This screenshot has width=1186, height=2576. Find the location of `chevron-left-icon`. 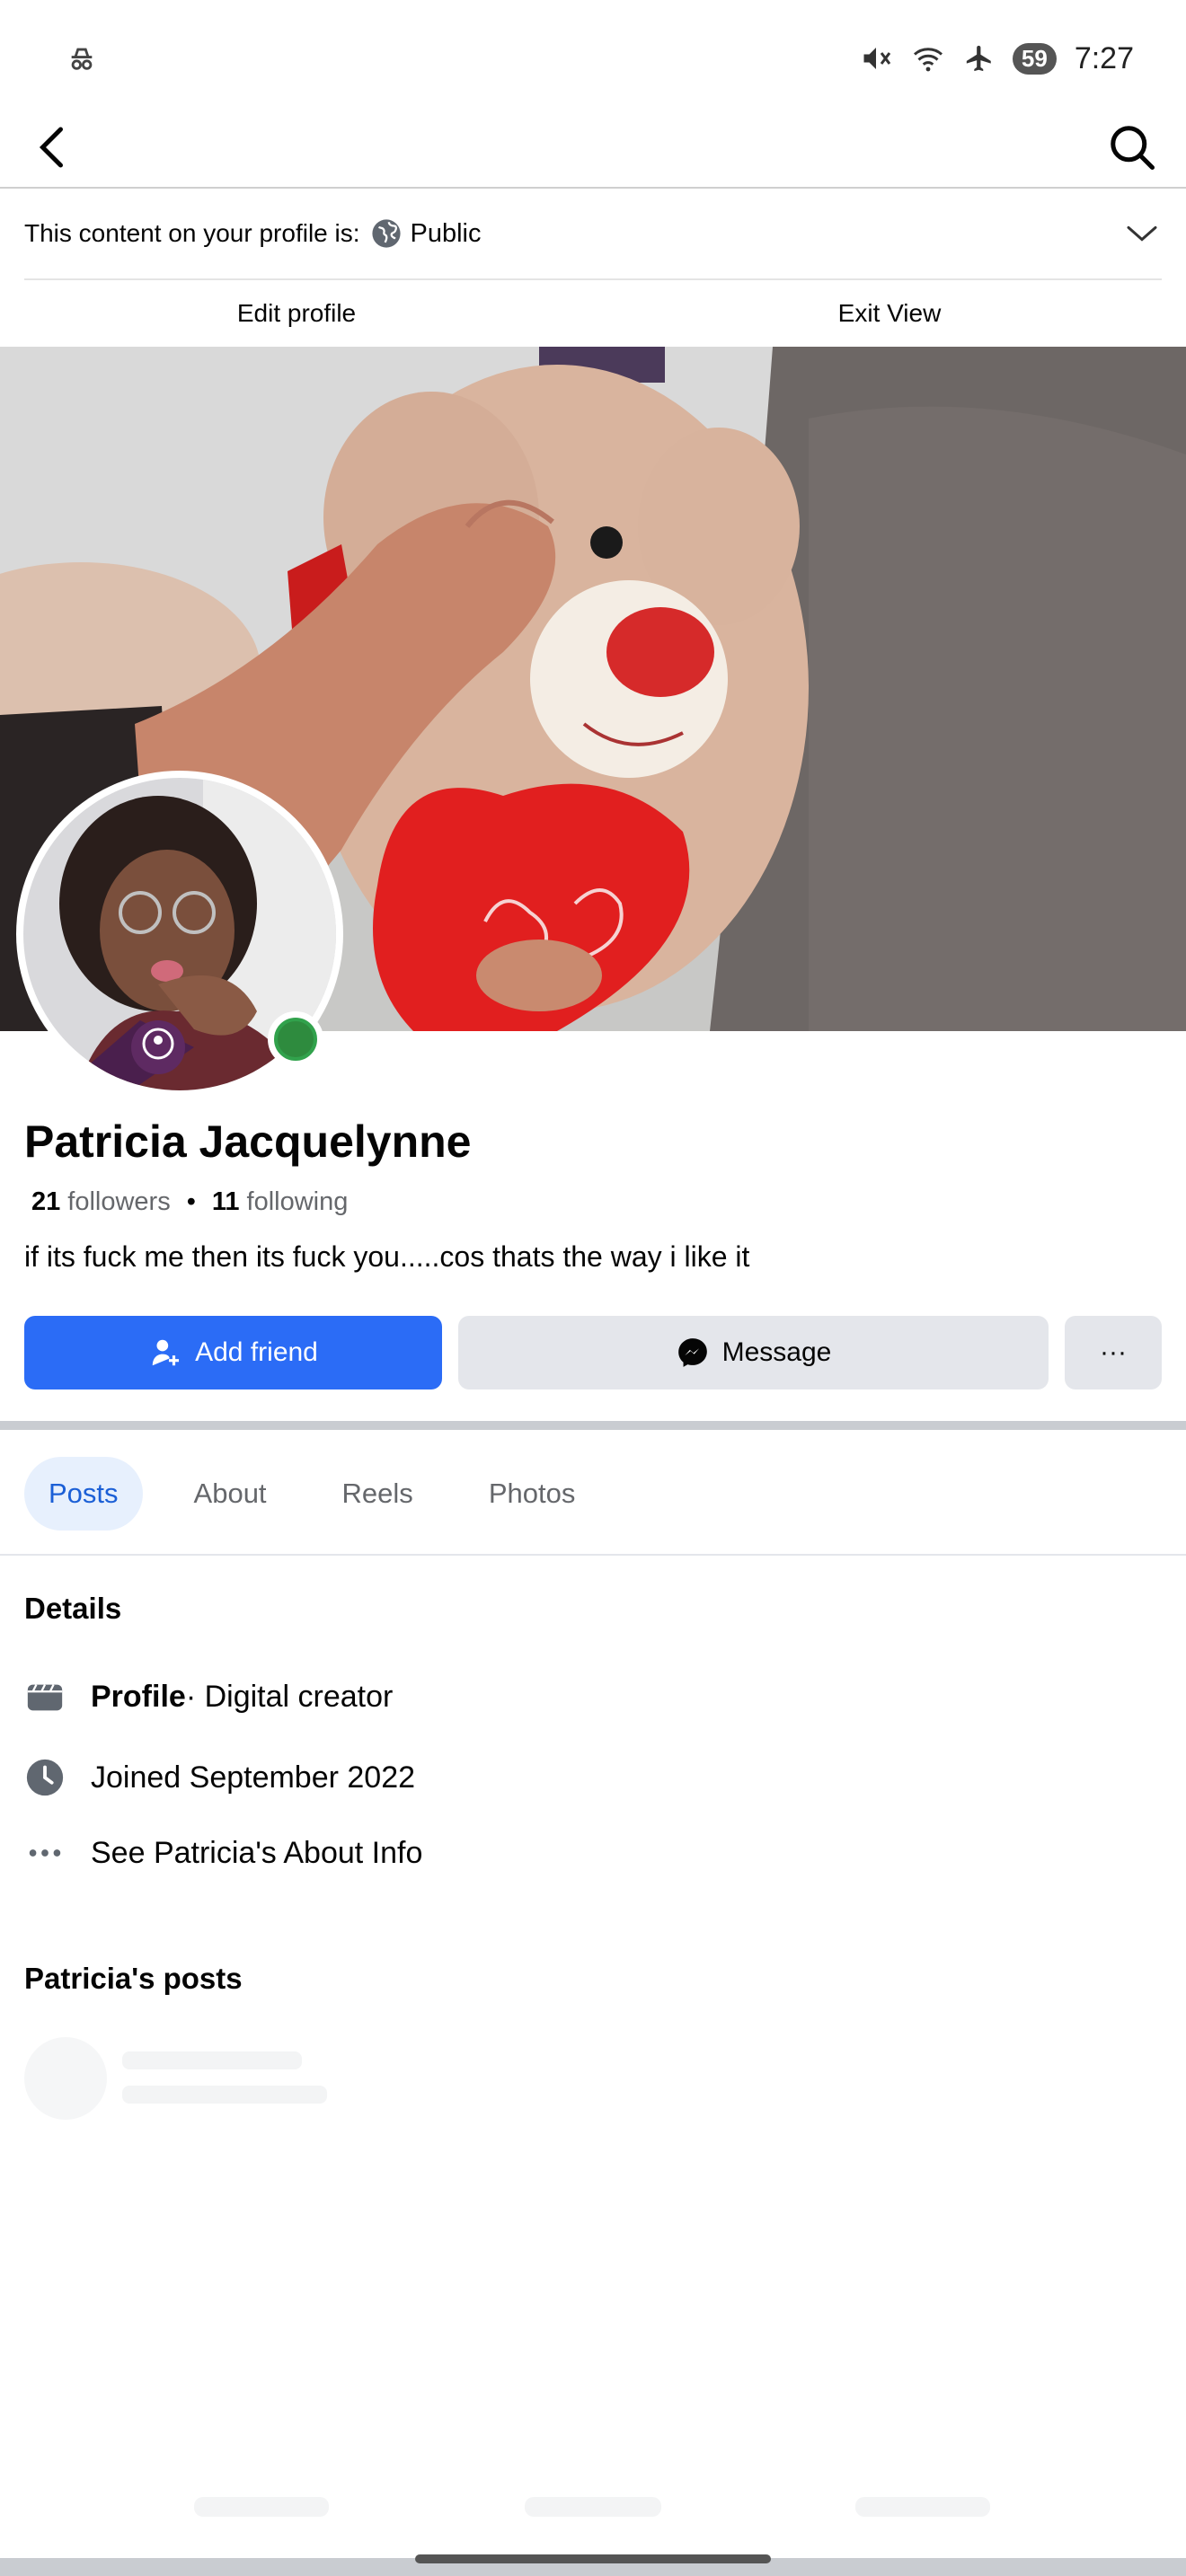

chevron-left-icon is located at coordinates (54, 147).